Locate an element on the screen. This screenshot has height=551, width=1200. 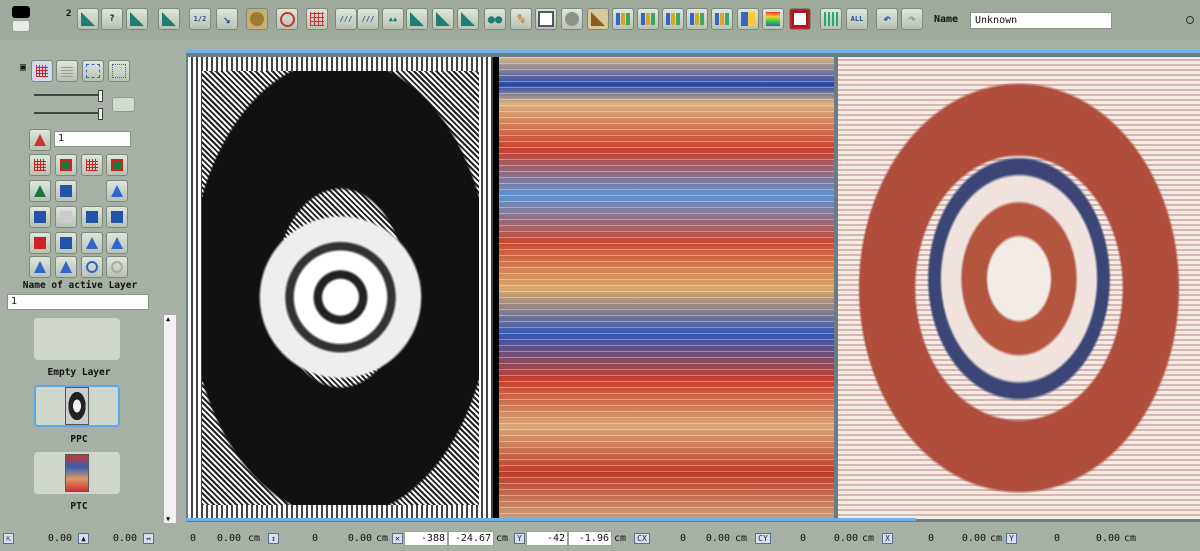
color-help-button is located at coordinates (40, 140).